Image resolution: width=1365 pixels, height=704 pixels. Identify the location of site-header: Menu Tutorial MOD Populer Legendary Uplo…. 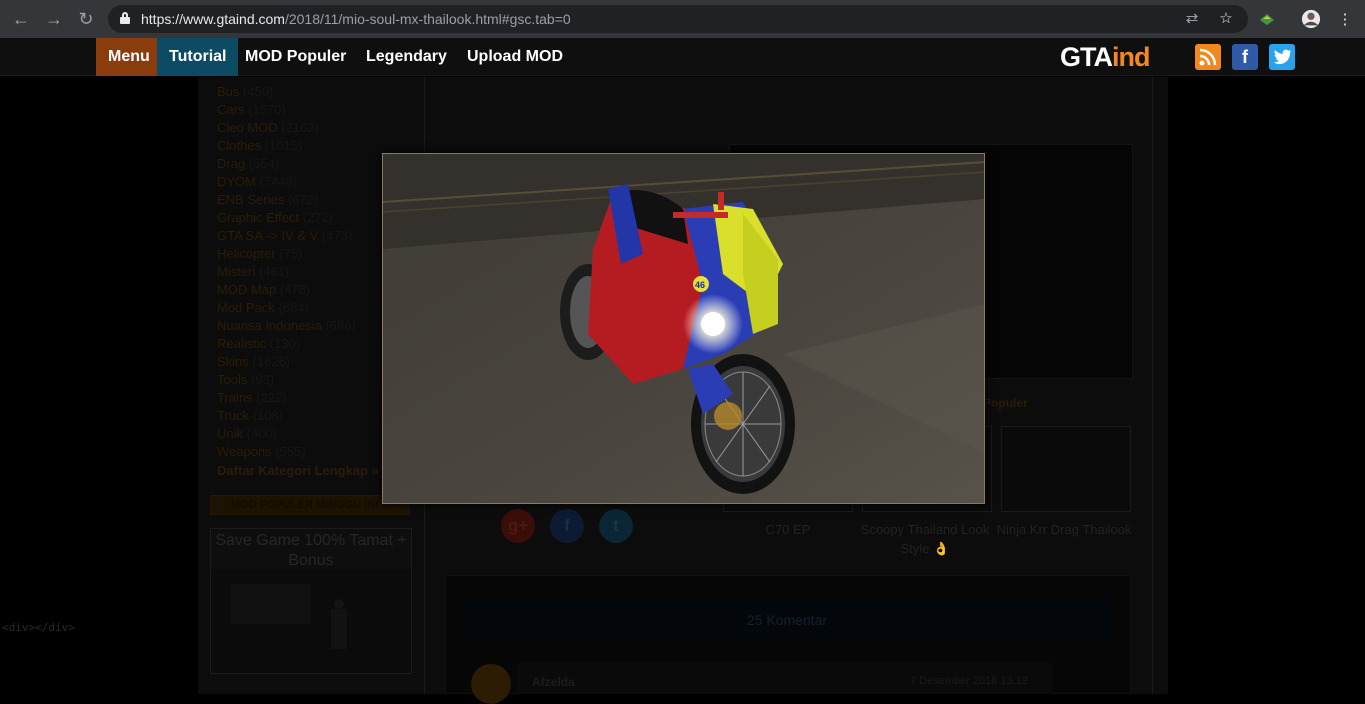
(682, 57).